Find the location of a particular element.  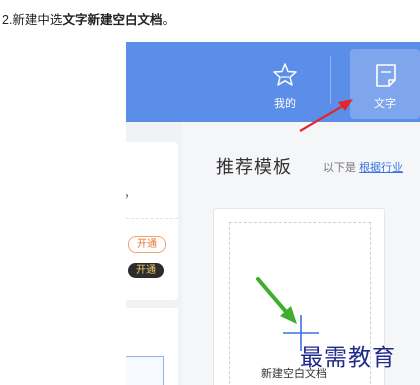

instruction-caption: 2.新建中选文字新建空白文档。 is located at coordinates (88, 18).